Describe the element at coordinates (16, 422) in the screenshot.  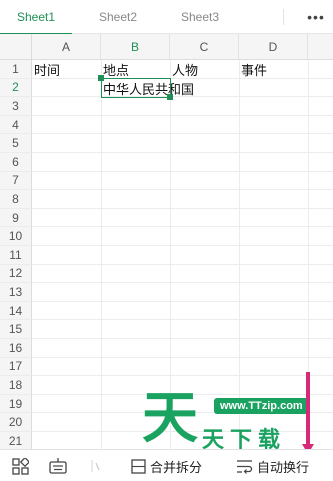
I see `row-header-20: 20` at that location.